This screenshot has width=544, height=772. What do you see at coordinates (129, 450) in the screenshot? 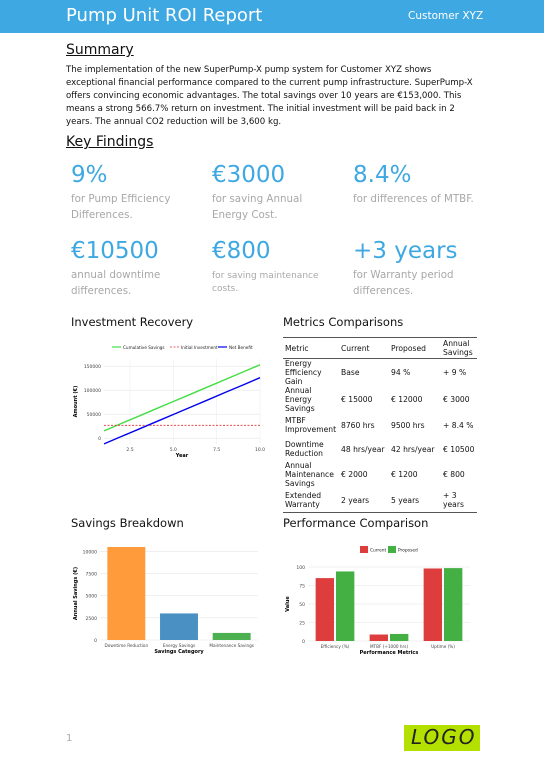
I see `x-tick-label: 2.5` at bounding box center [129, 450].